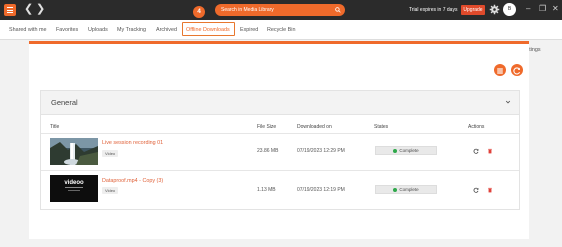 Image resolution: width=562 pixels, height=247 pixels. I want to click on tab-highlight-outline, so click(208, 29).